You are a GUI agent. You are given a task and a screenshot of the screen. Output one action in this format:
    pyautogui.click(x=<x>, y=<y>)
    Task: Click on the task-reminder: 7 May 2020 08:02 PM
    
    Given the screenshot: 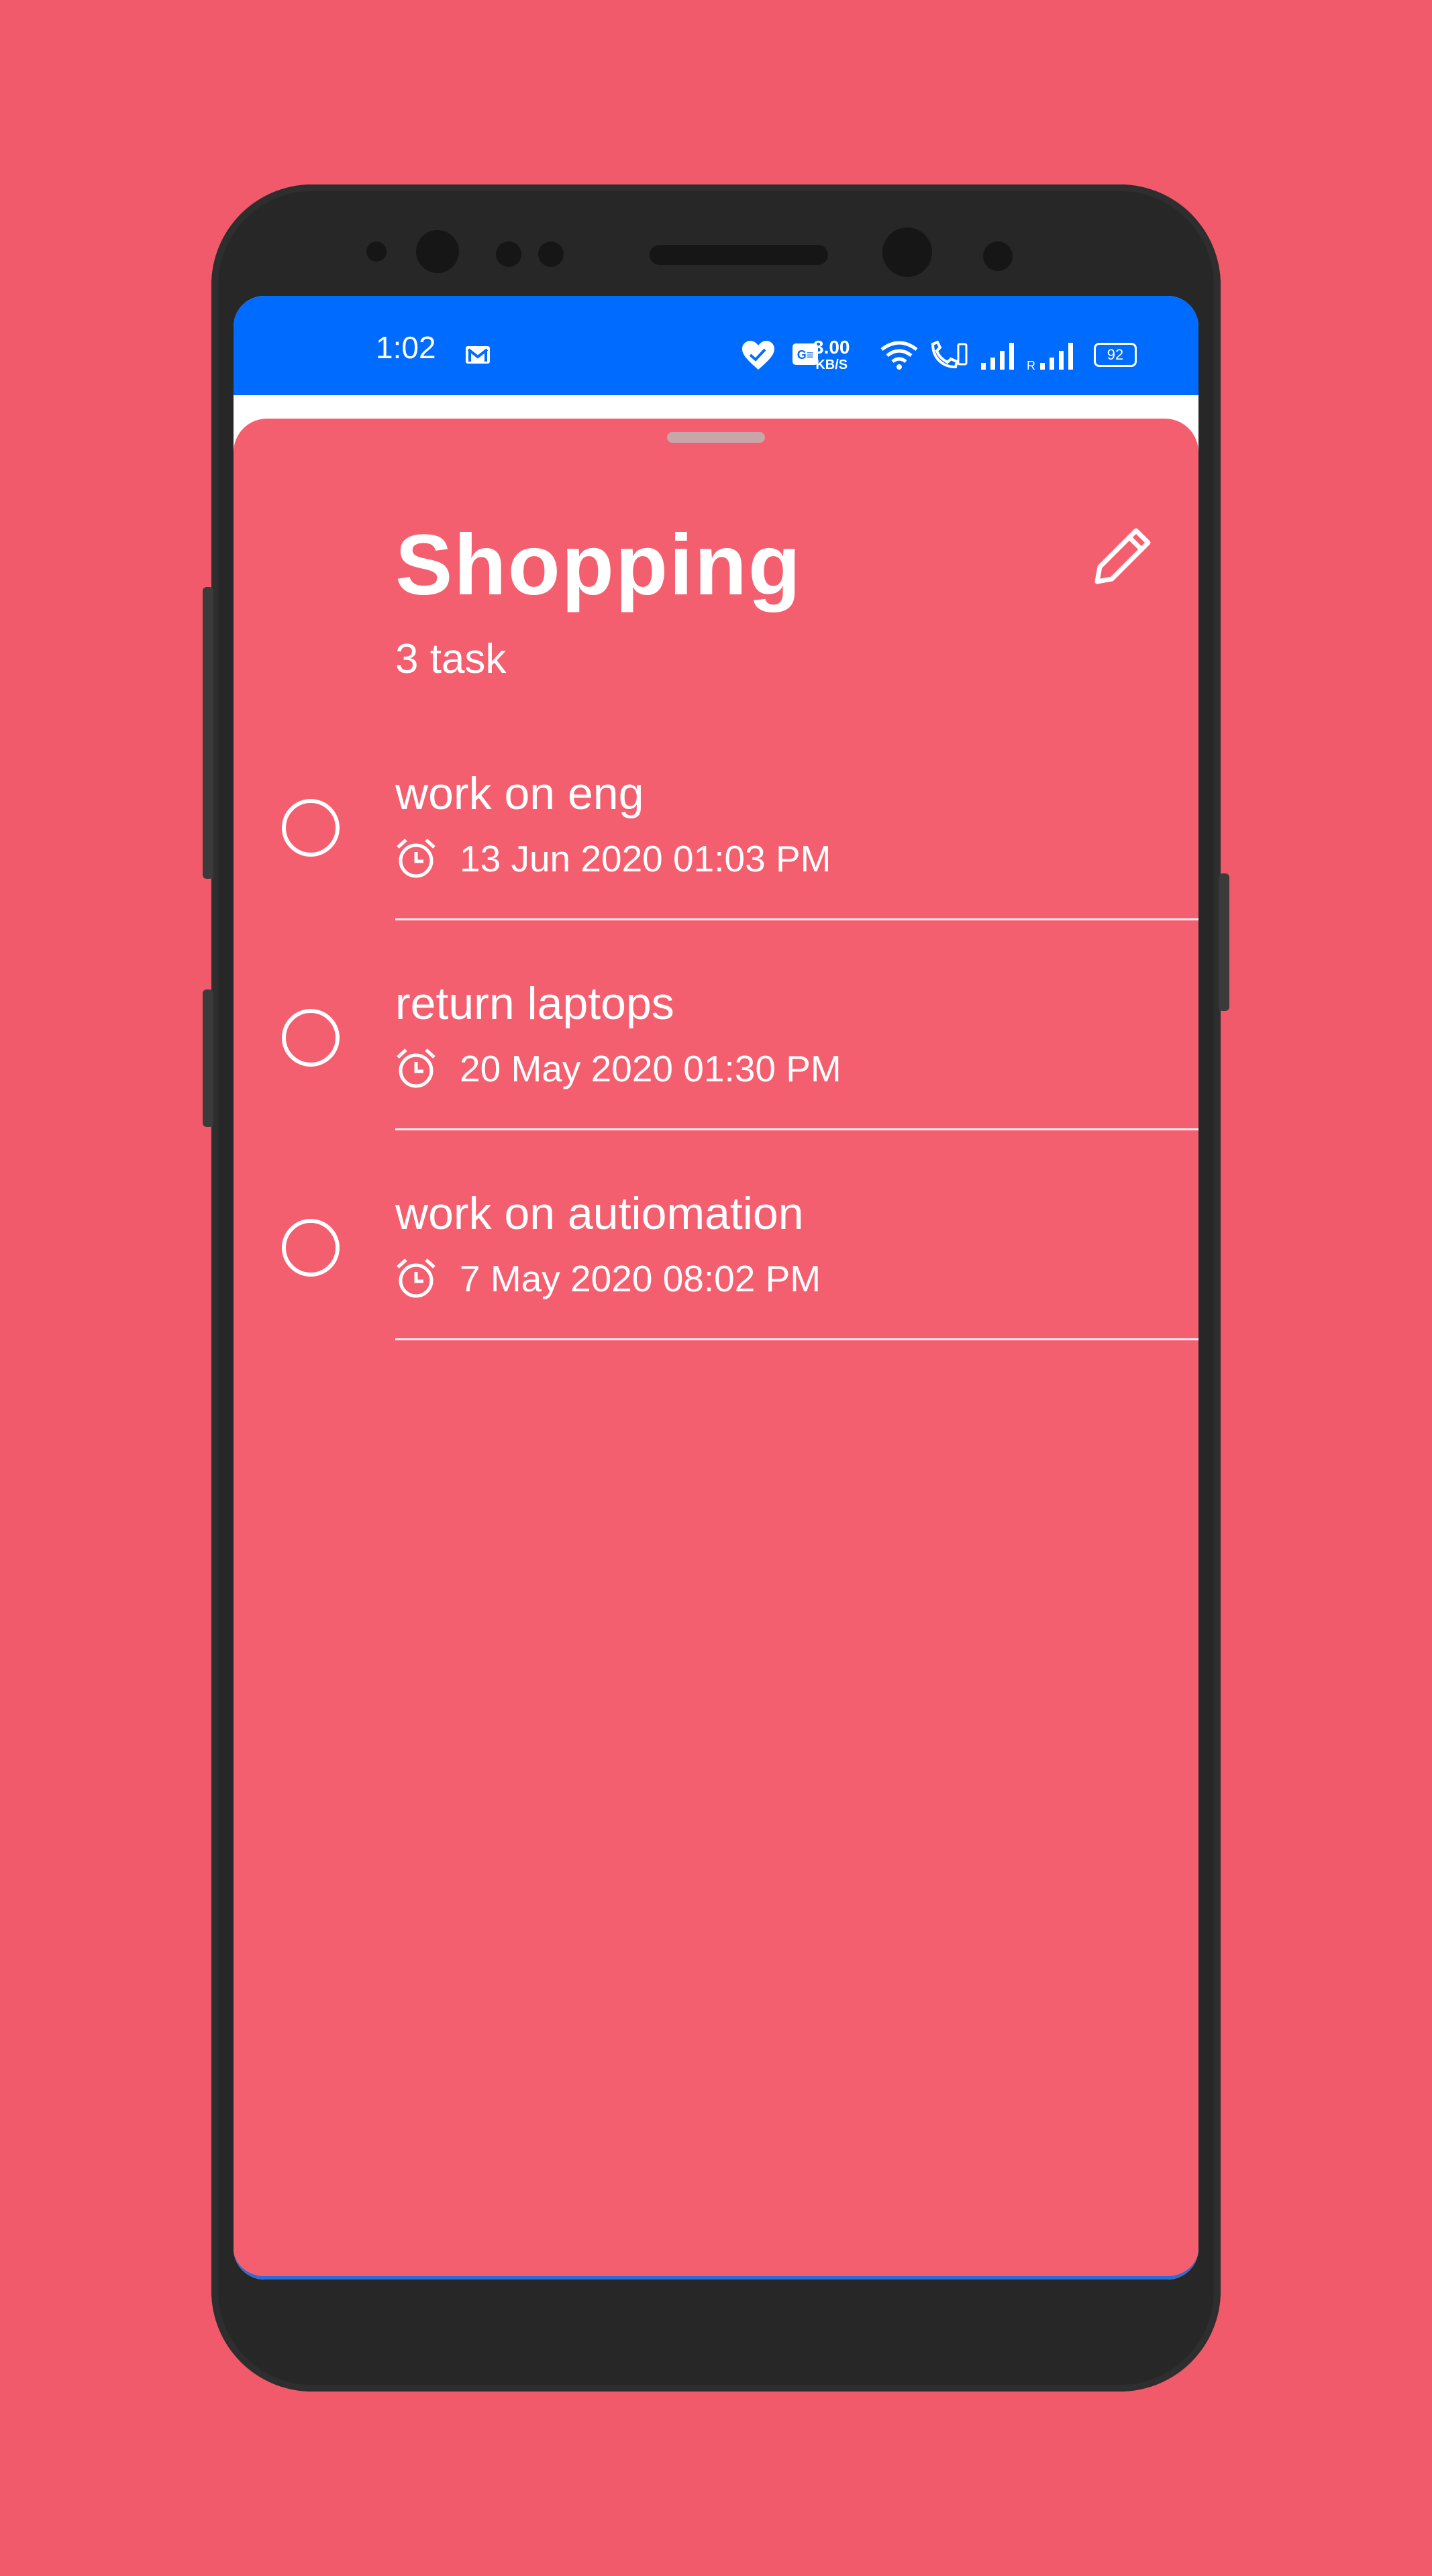 What is the action you would take?
    pyautogui.click(x=608, y=1278)
    